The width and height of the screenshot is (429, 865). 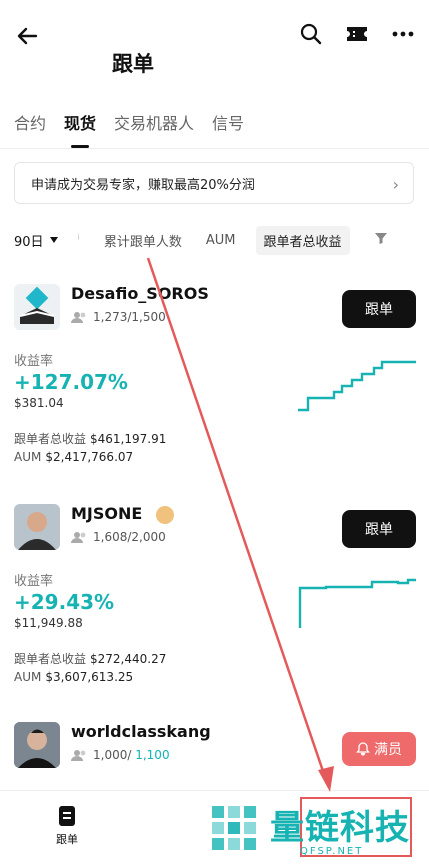 I want to click on trader-name: MJSONE, so click(x=122, y=514).